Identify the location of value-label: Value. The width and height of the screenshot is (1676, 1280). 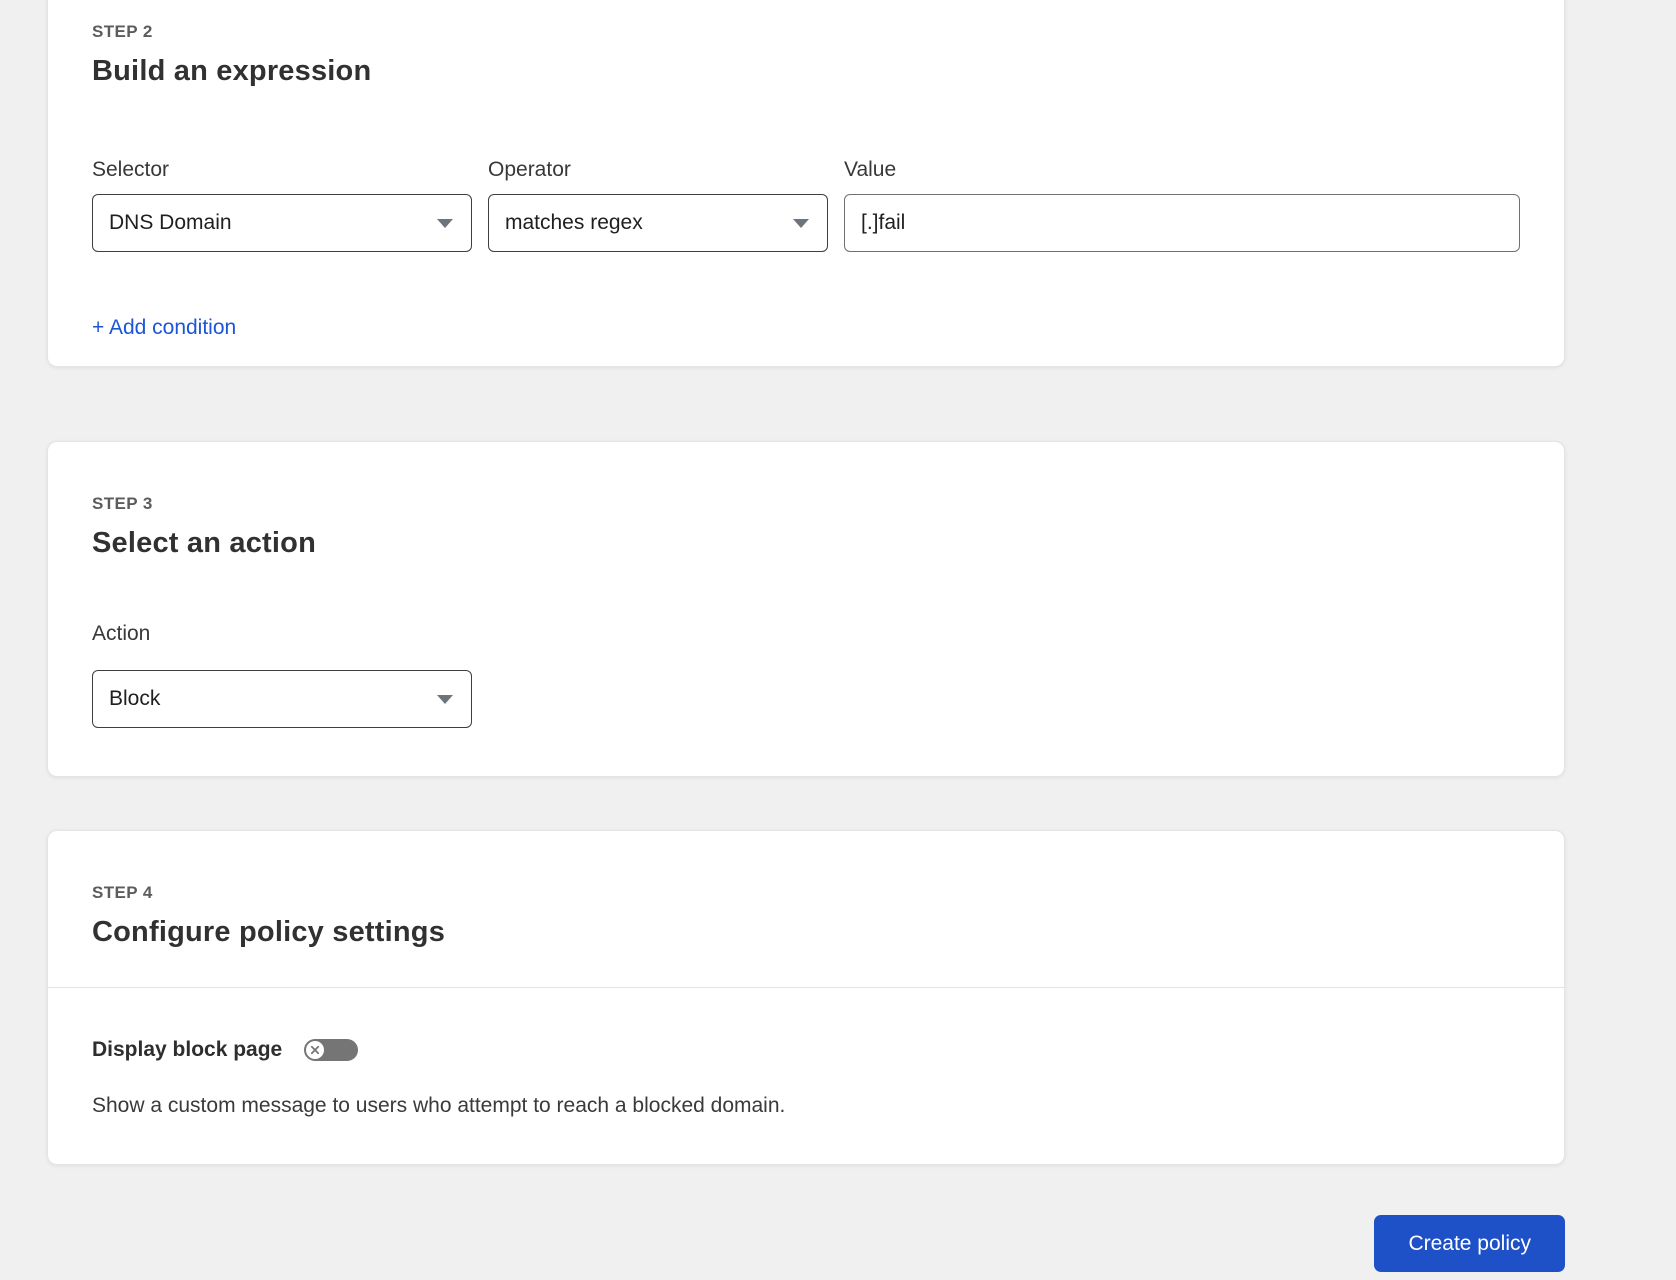
(870, 169).